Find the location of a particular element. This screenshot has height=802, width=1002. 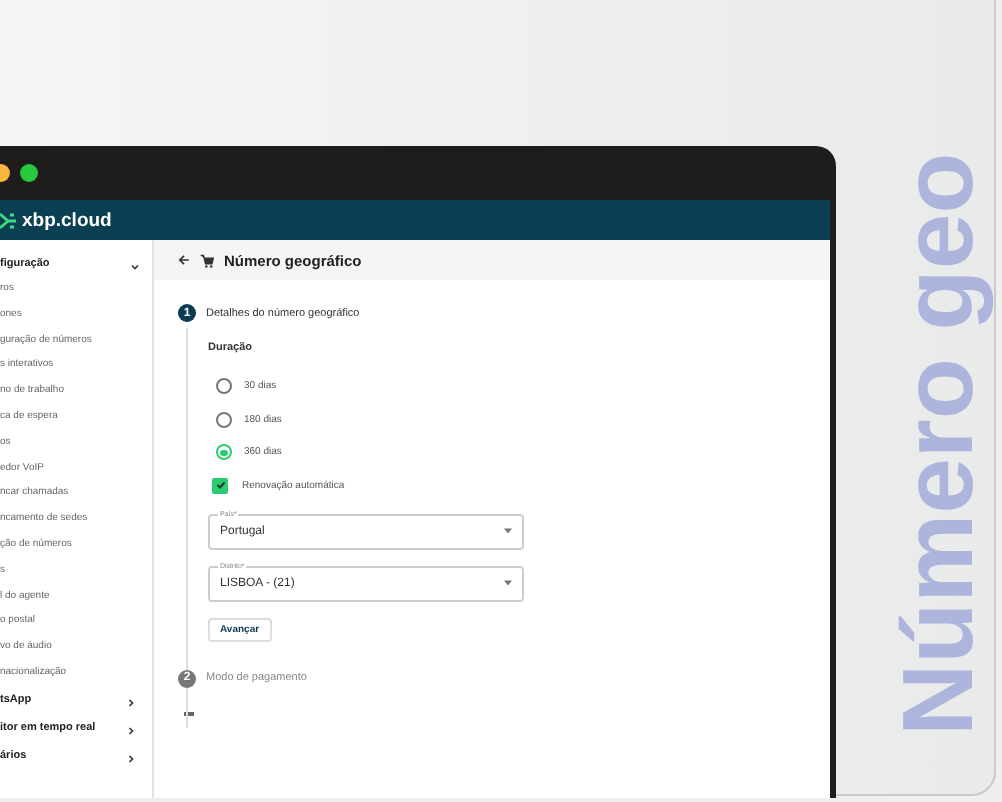

step-marker is located at coordinates (189, 713).